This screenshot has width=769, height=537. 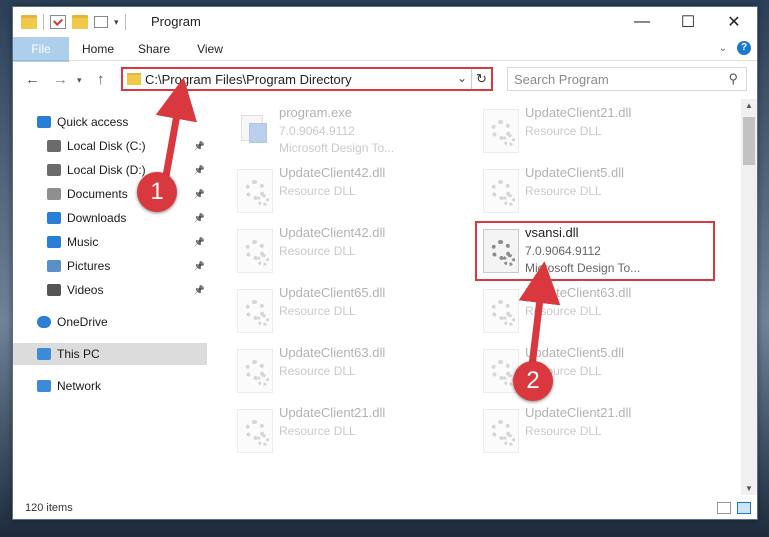 I want to click on ribbon-tabs: File Home Share View ⌄ ?, so click(x=385, y=65).